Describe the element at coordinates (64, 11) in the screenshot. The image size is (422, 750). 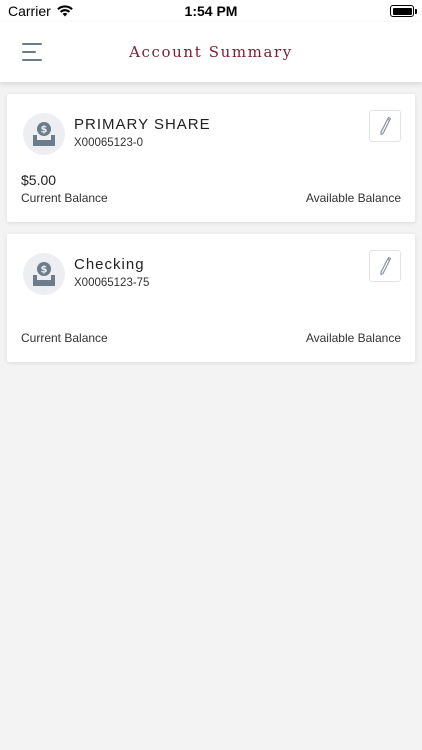
I see `wifi-icon` at that location.